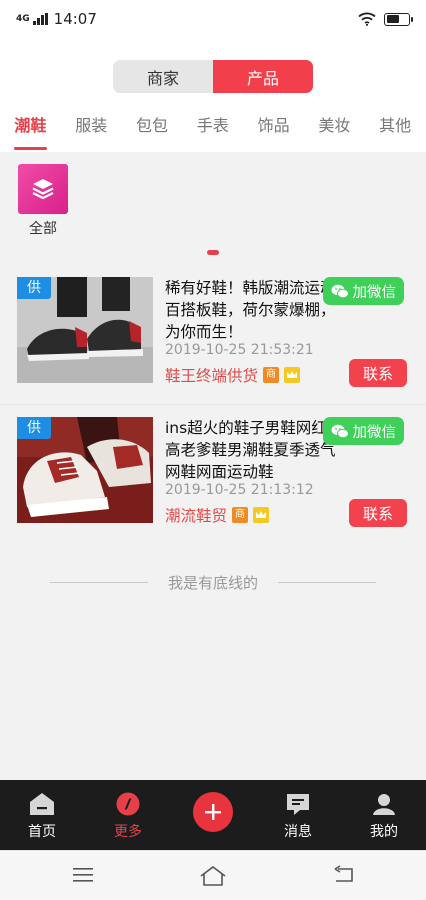 This screenshot has height=900, width=426. I want to click on segment-control: 商家 产品, so click(213, 76).